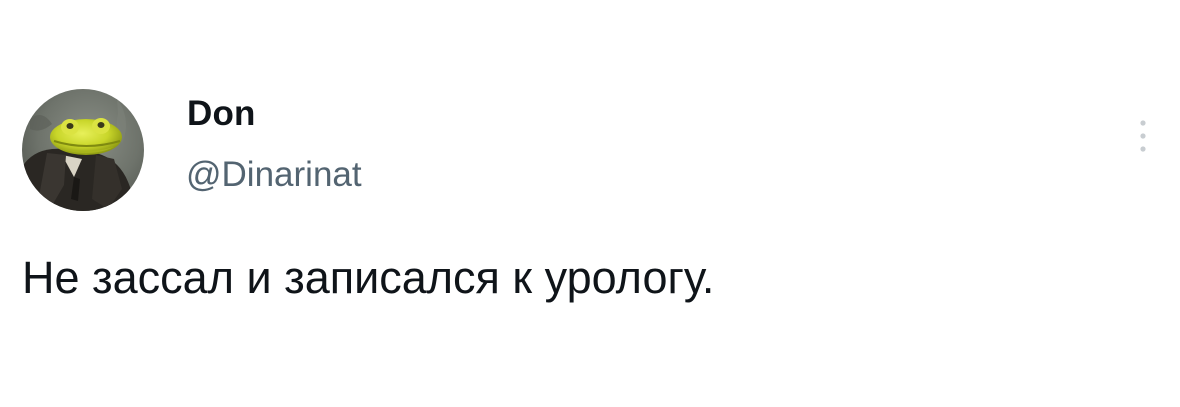 This screenshot has height=407, width=1180. I want to click on user-handle: @Dinarinat, so click(274, 175).